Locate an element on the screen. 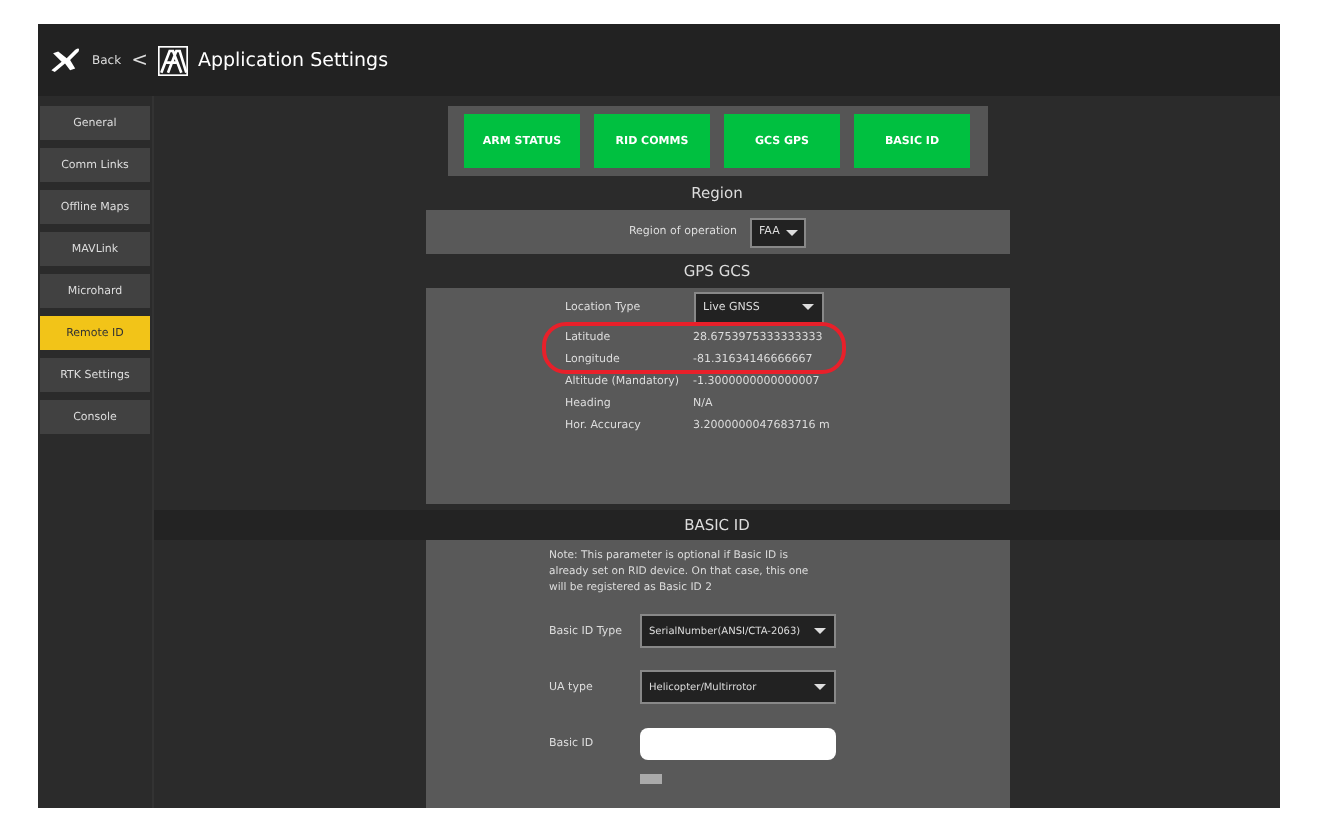  logo-icon is located at coordinates (172, 60).